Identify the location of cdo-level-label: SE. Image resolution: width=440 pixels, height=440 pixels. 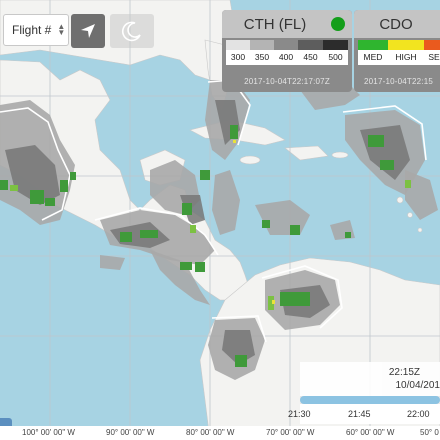
(434, 57).